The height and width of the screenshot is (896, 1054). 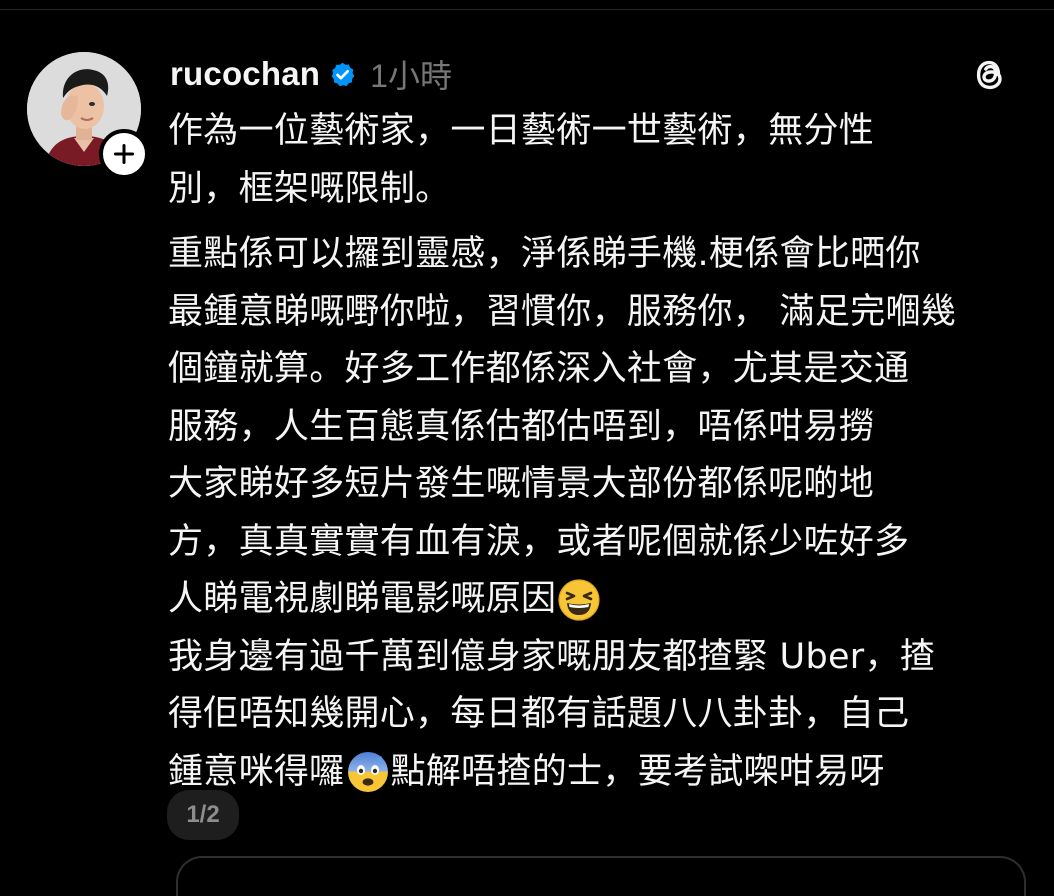 I want to click on post-text-line: 我身邊有過千萬到億身家嘅朋友都揸緊 Uber，揸, so click(x=552, y=656).